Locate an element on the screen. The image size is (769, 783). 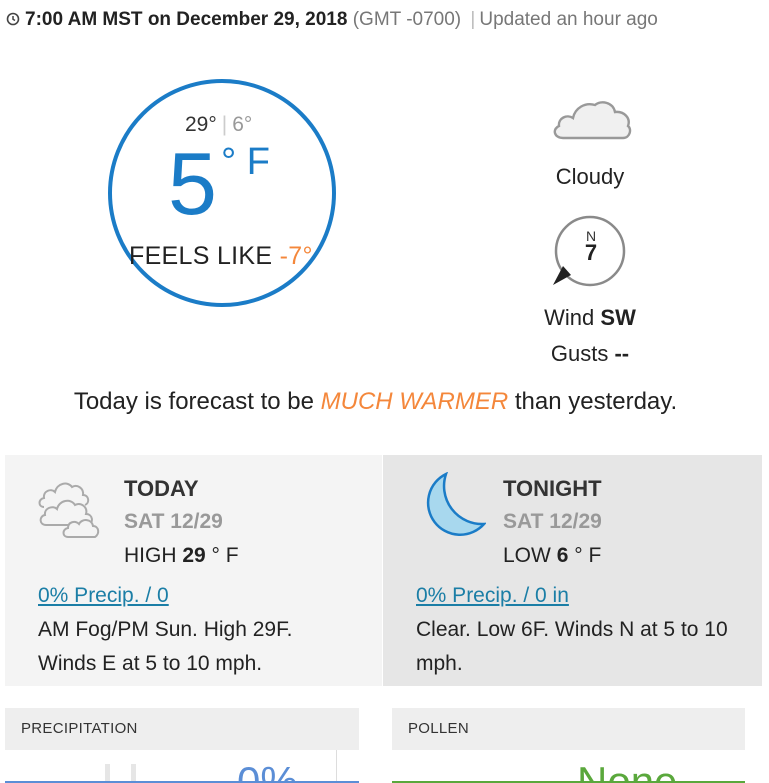
today-high-label: HIGH is located at coordinates (150, 555).